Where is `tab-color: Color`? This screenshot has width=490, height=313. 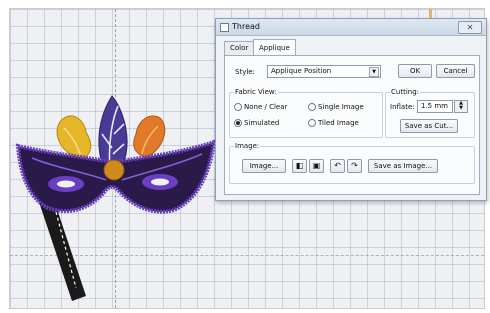 tab-color: Color is located at coordinates (239, 48).